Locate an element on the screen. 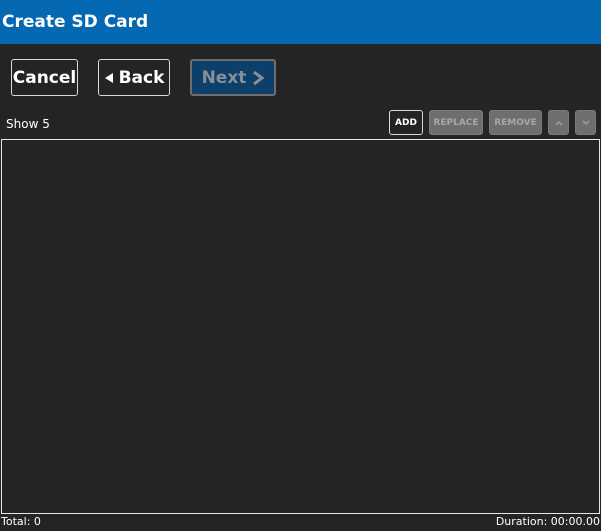 This screenshot has height=531, width=601. show-count-label: Show 5 is located at coordinates (28, 124).